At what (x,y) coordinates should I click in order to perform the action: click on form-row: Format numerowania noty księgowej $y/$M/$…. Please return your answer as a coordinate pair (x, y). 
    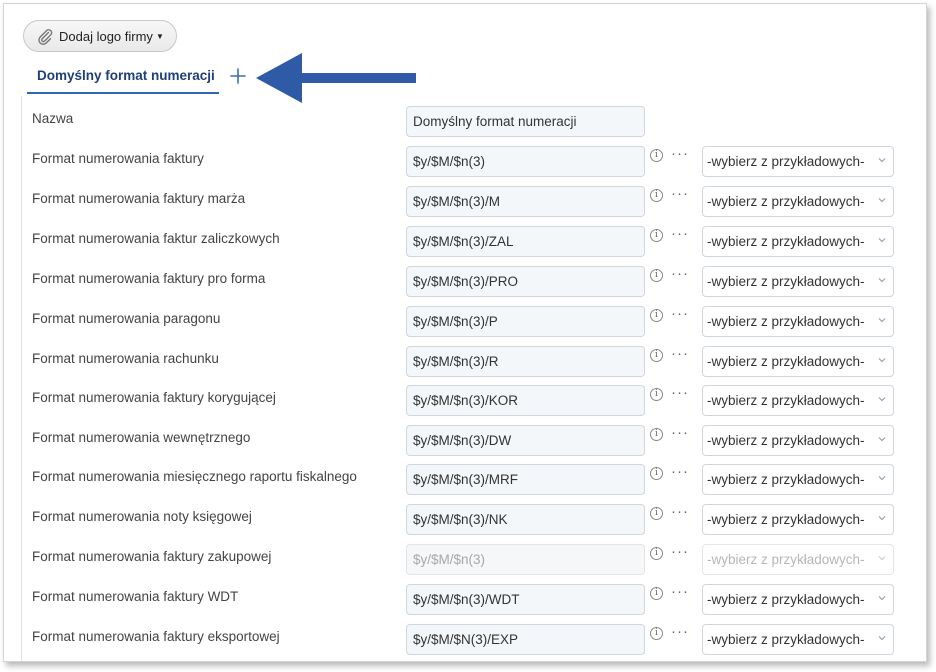
    Looking at the image, I should click on (472, 523).